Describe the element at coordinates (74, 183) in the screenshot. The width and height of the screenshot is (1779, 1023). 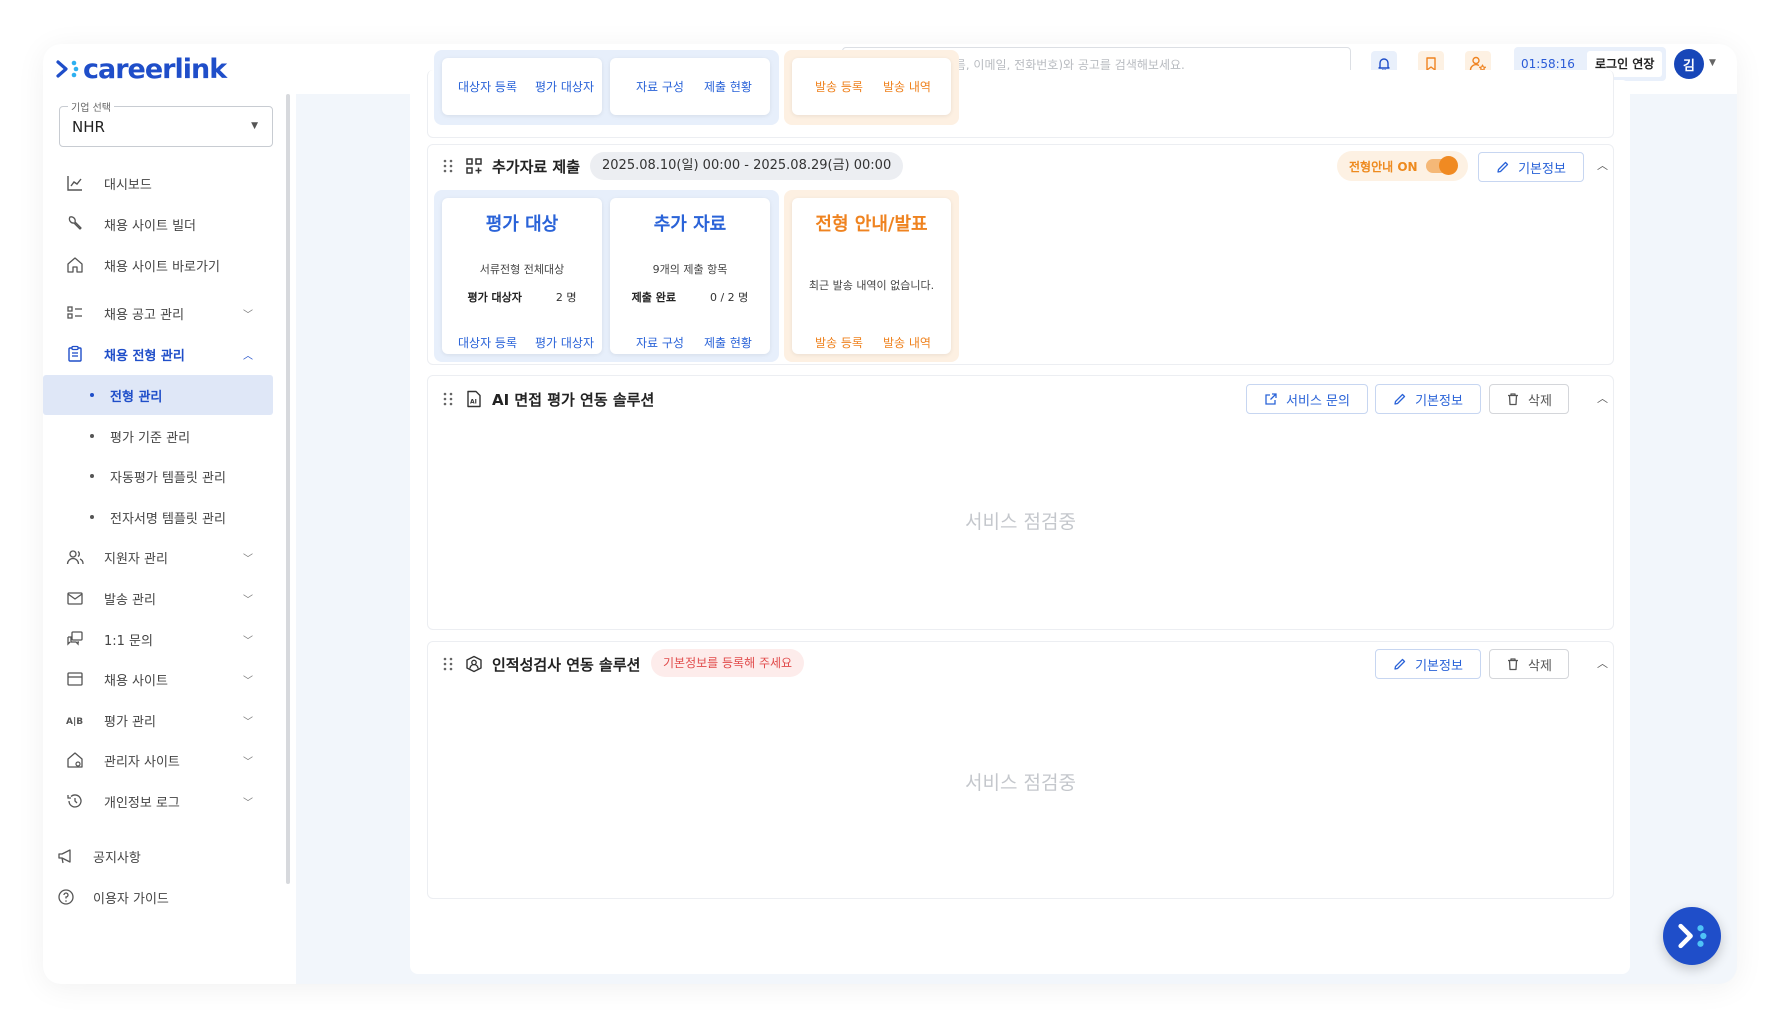
I see `chart-icon` at that location.